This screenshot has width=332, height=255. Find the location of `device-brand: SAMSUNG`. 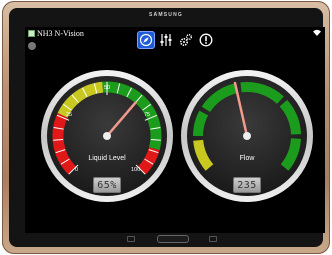

device-brand: SAMSUNG is located at coordinates (166, 15).